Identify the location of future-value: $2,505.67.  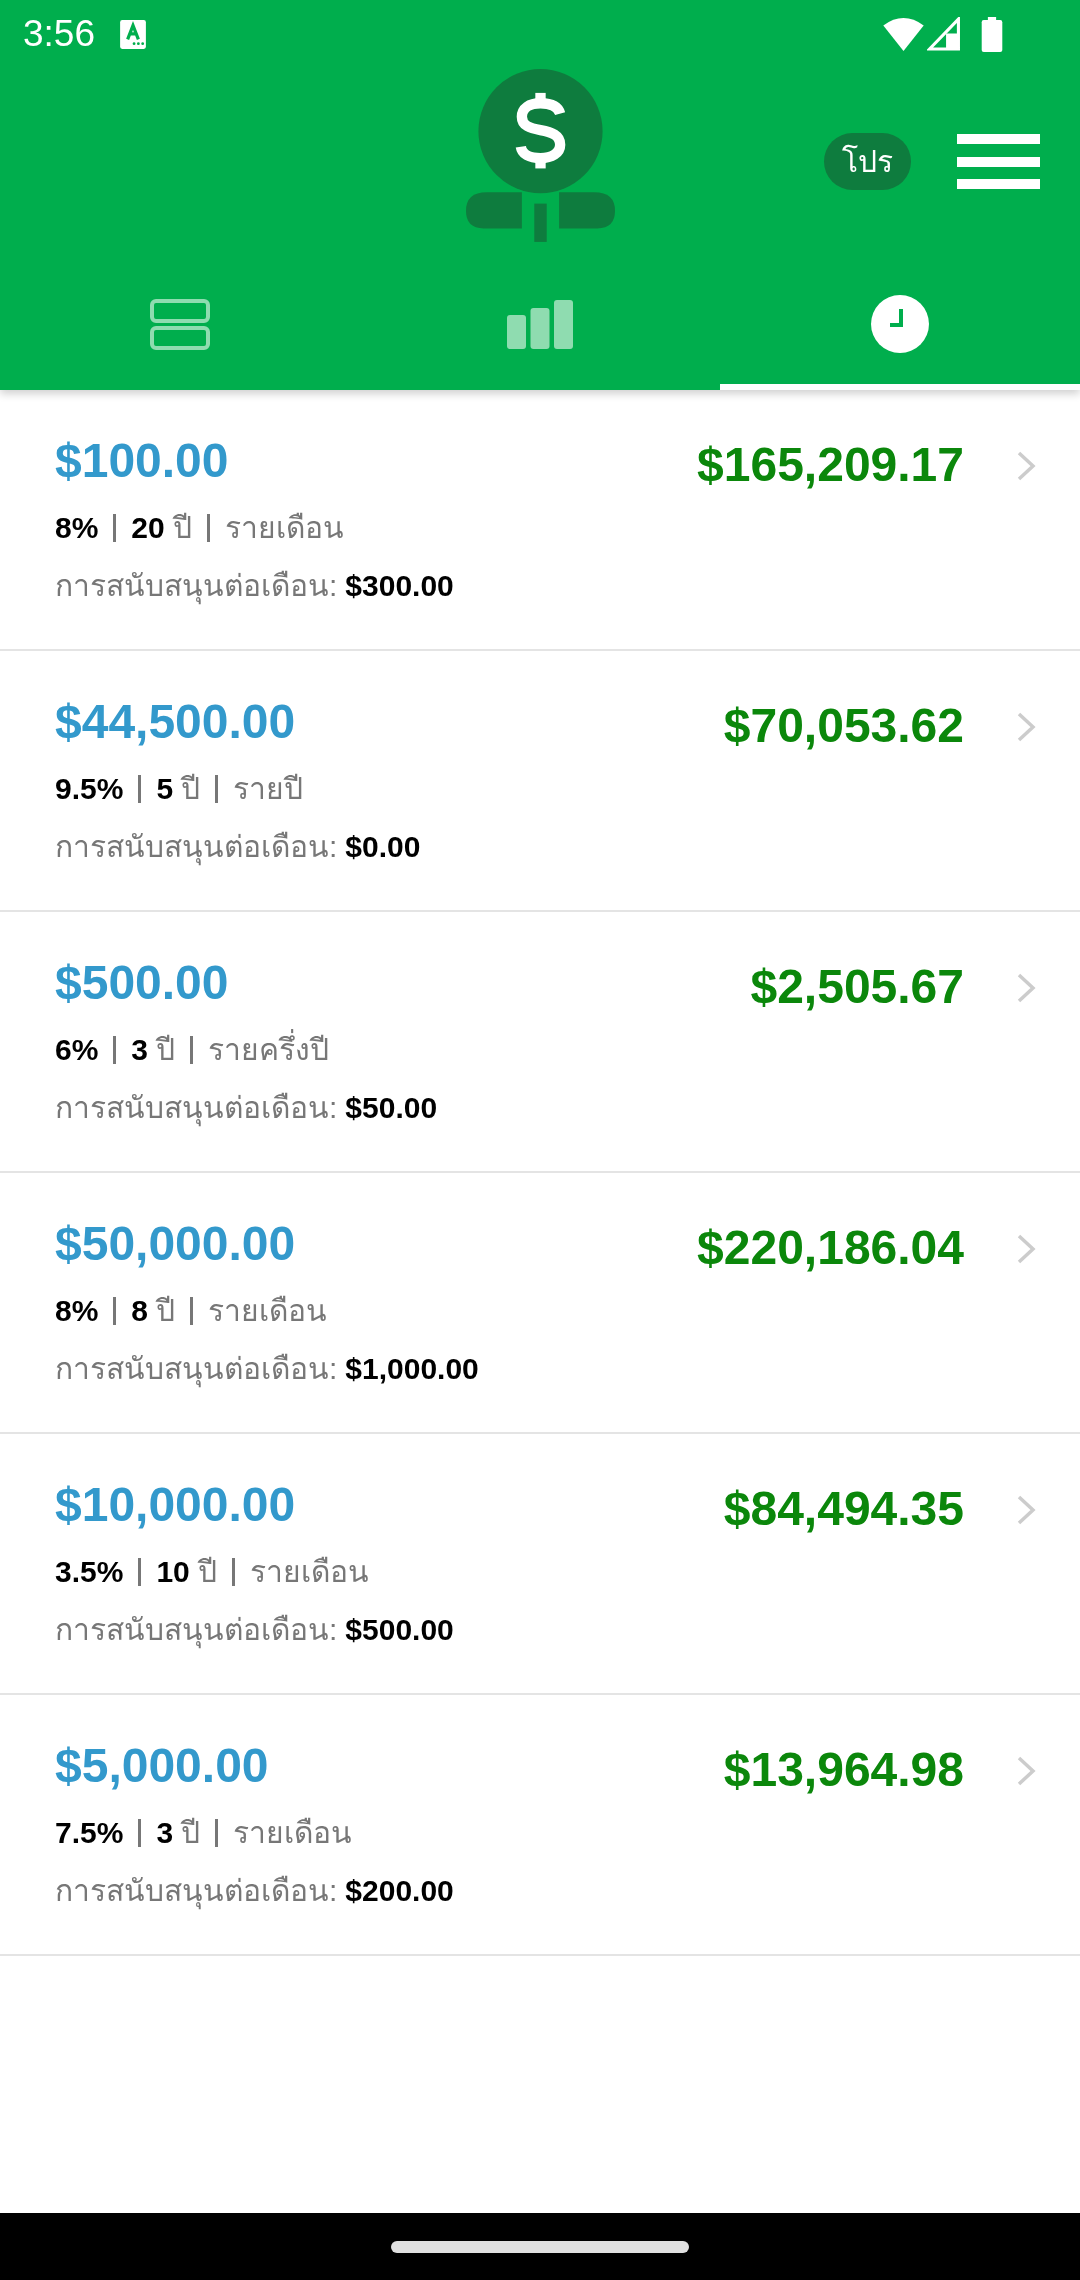
(857, 987).